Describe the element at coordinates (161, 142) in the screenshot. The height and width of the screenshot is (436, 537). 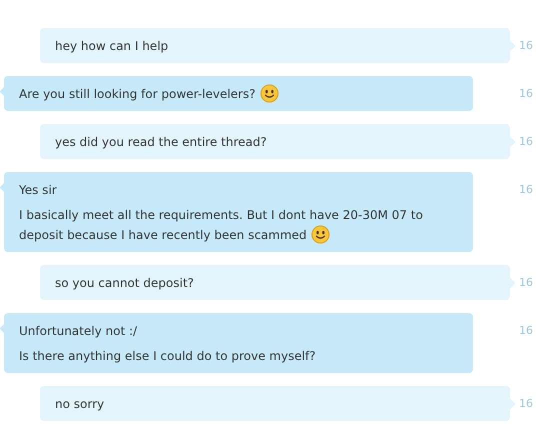
I see `message-text: yes did you read the entire thread?` at that location.